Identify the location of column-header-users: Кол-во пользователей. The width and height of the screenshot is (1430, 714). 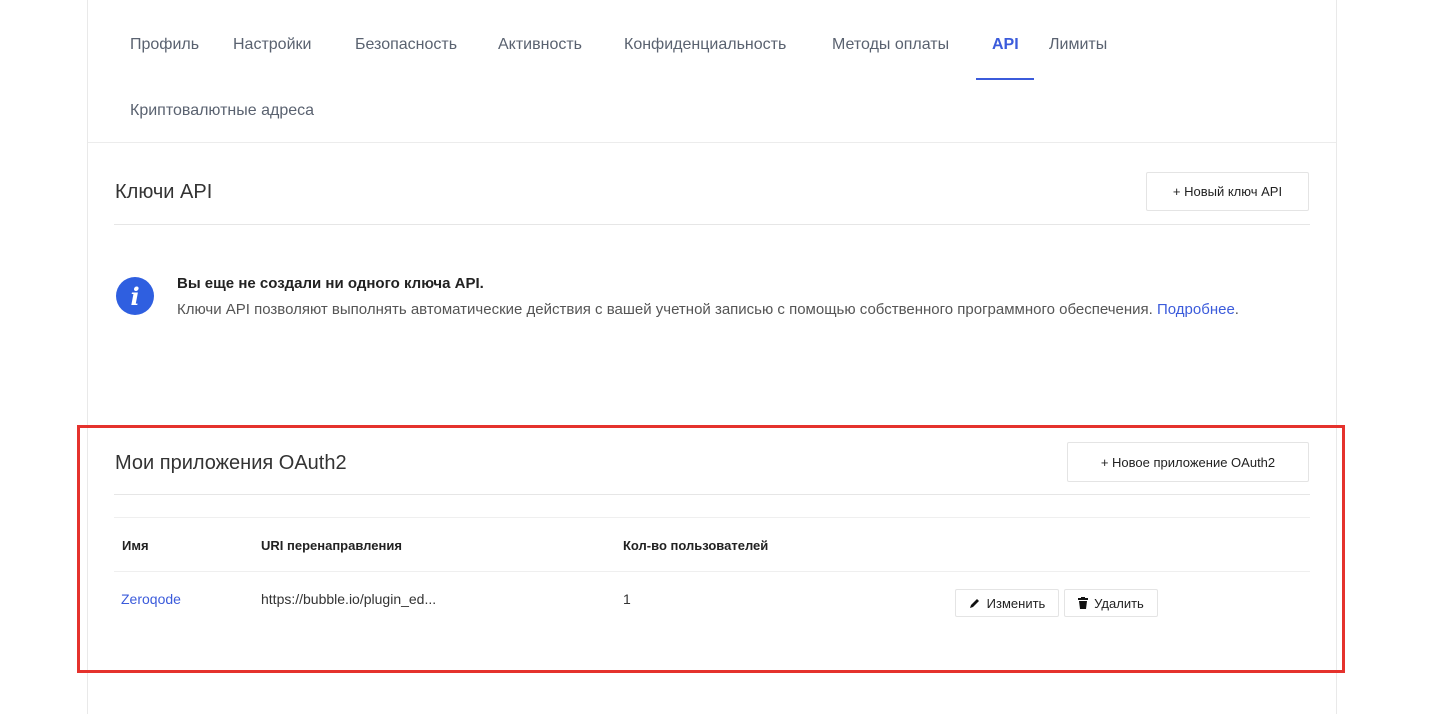
(696, 545).